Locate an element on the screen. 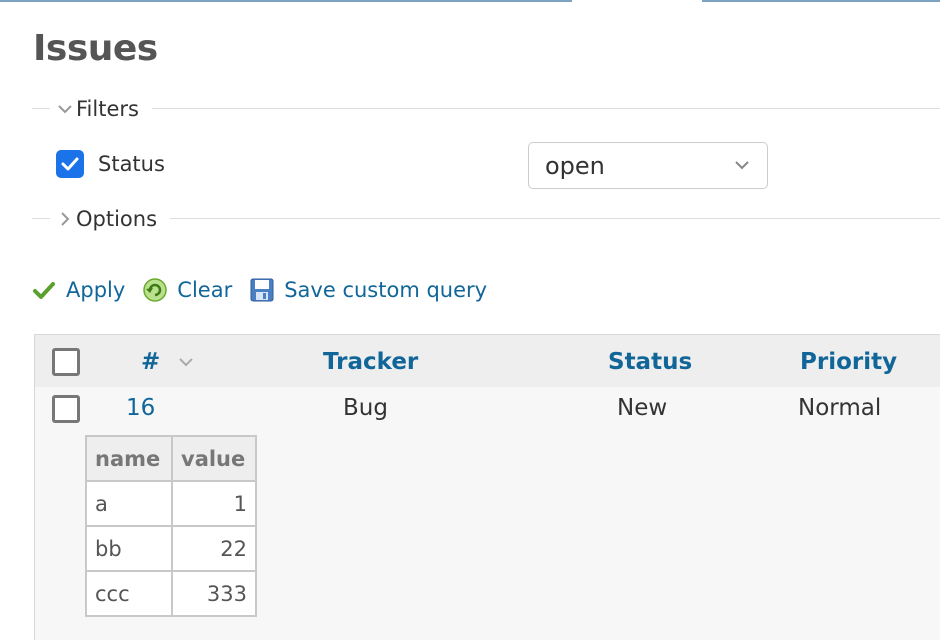 The height and width of the screenshot is (640, 940). description-table-header: name value is located at coordinates (171, 458).